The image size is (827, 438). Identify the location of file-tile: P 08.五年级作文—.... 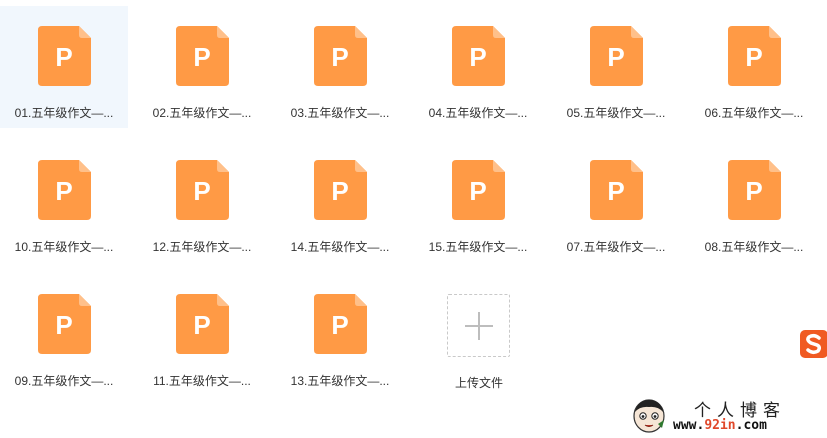
(754, 201).